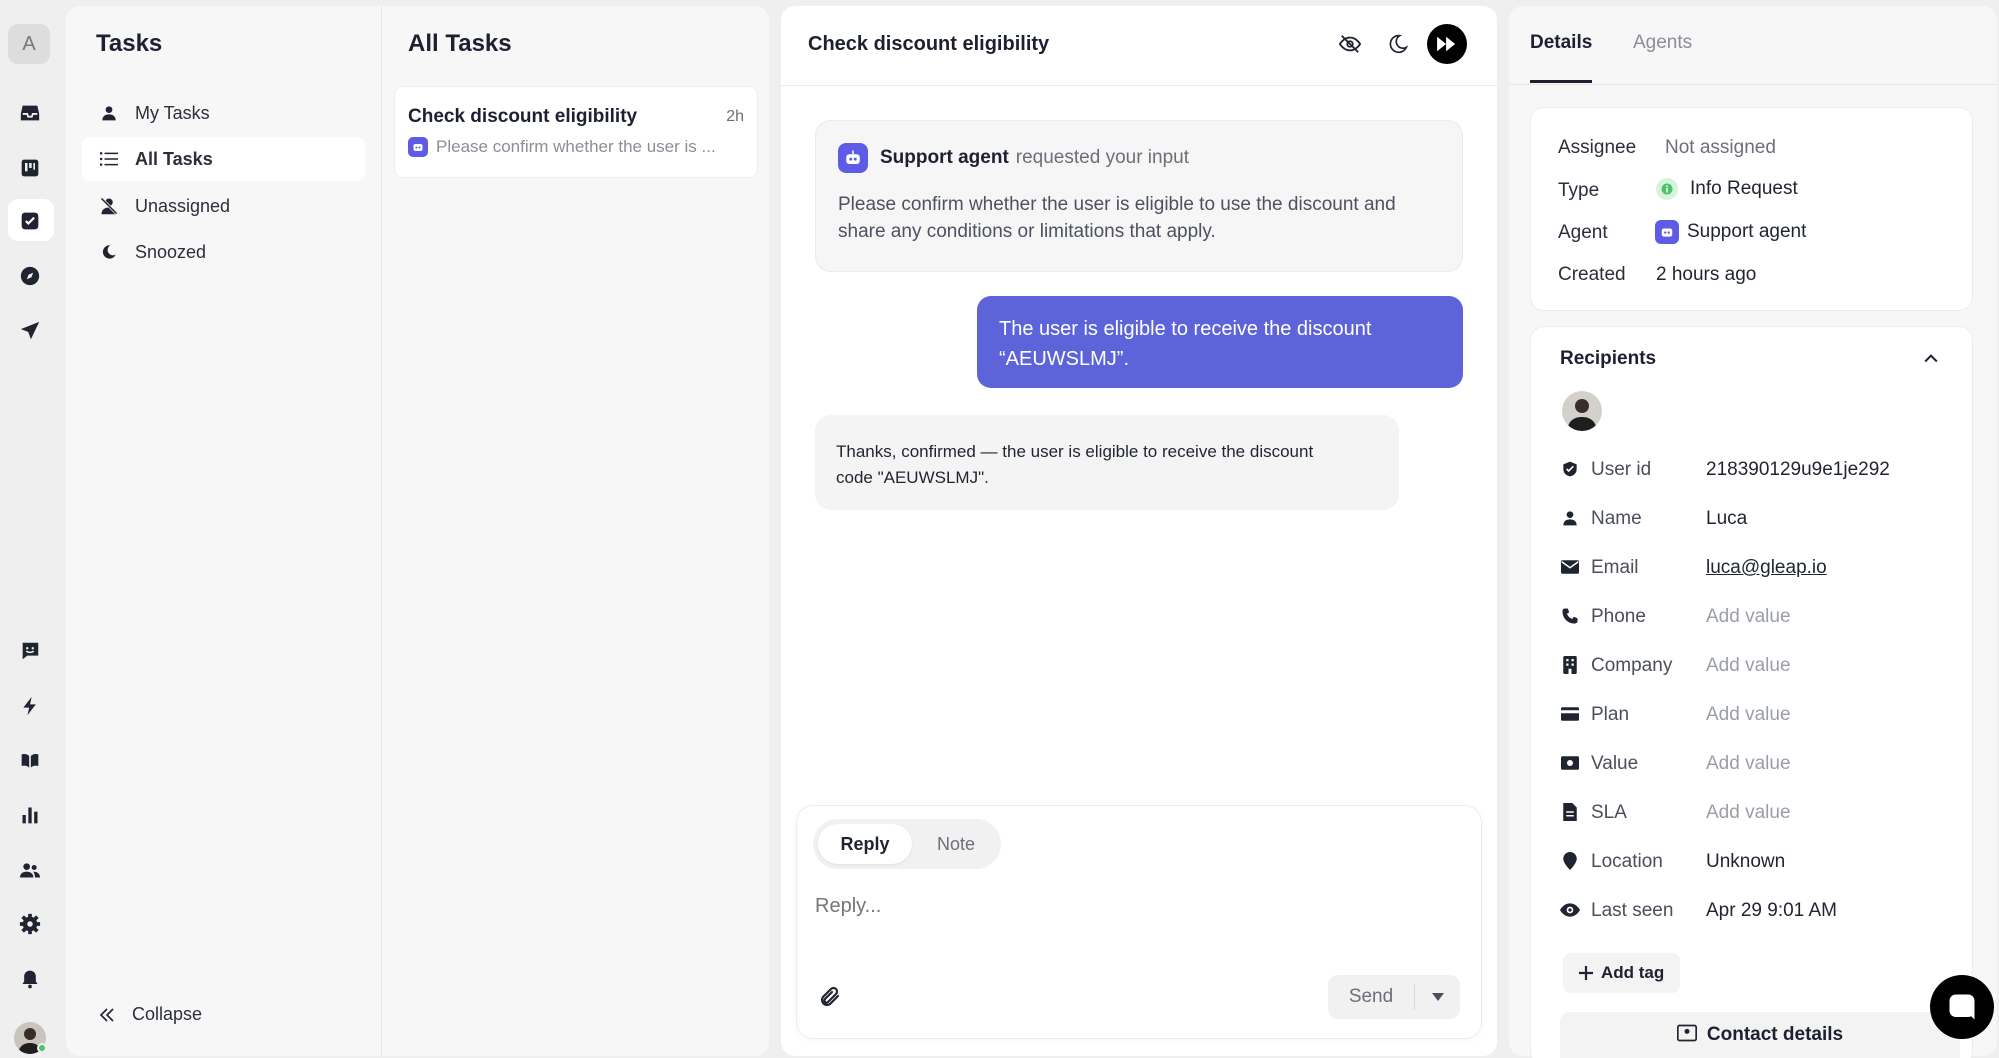 This screenshot has height=1058, width=1999. Describe the element at coordinates (107, 1015) in the screenshot. I see `double-chevron-left-icon` at that location.